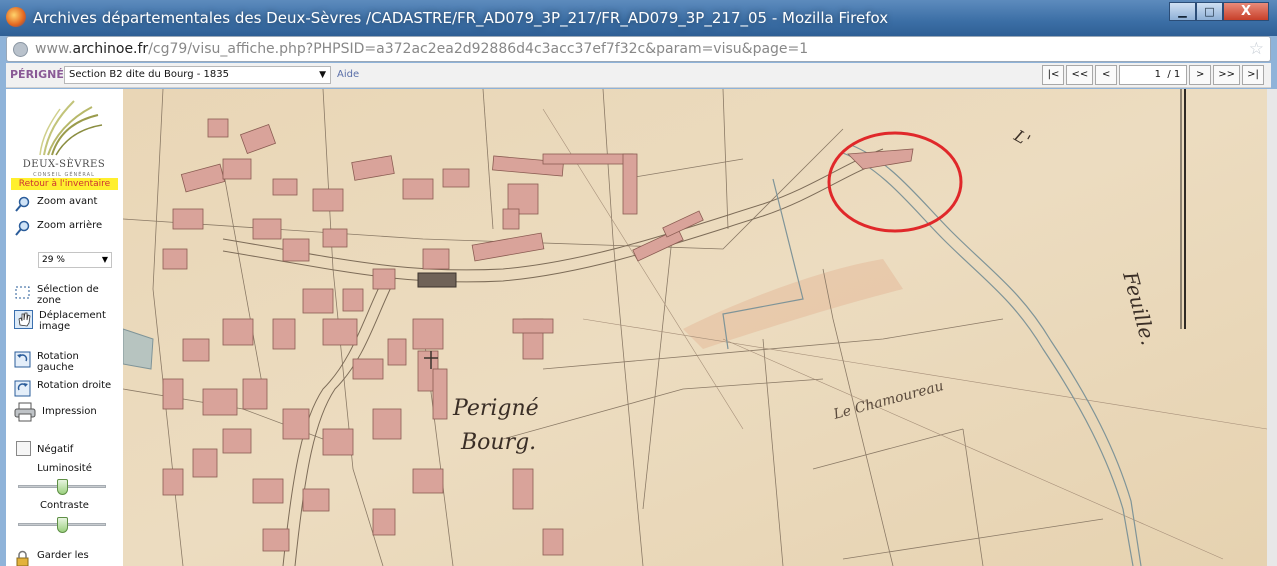  Describe the element at coordinates (74, 385) in the screenshot. I see `rotate-right-label: Rotation droite` at that location.